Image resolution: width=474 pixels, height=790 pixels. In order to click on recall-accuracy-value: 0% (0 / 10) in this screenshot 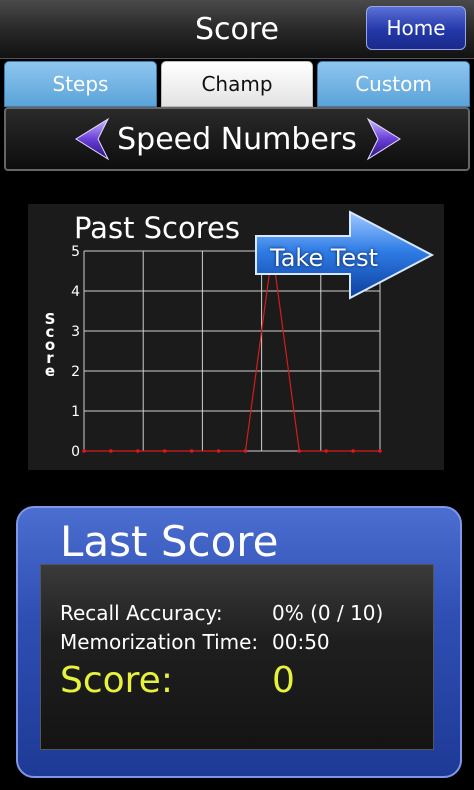, I will do `click(328, 613)`.